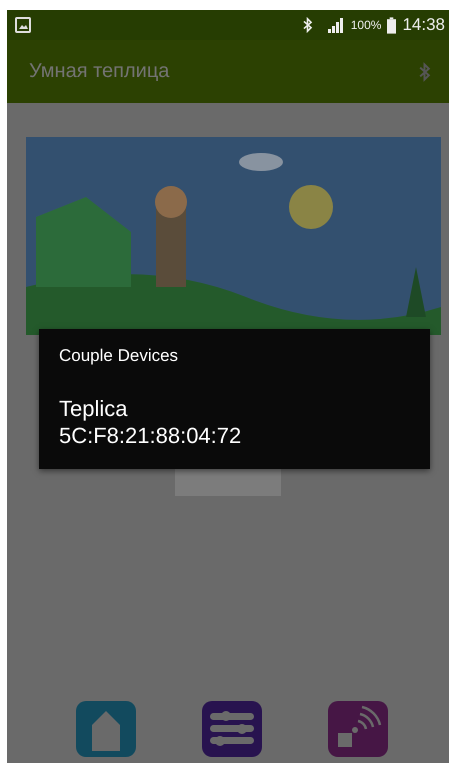 The width and height of the screenshot is (456, 763). I want to click on app-title: Умная теплица, so click(99, 71).